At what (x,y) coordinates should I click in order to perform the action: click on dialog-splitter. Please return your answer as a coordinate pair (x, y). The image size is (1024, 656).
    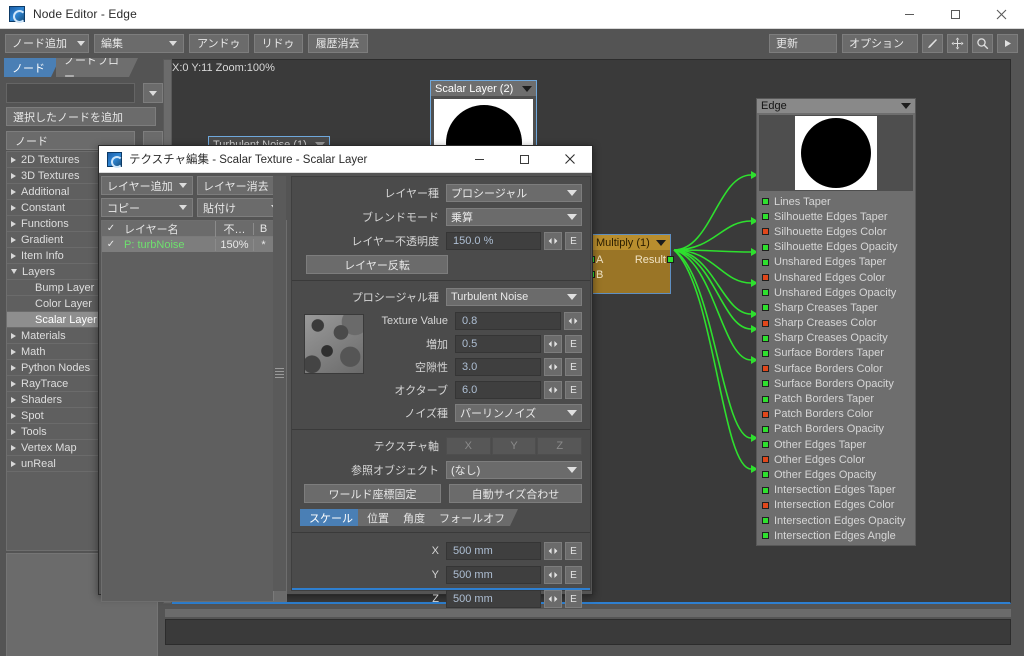
    Looking at the image, I should click on (279, 383).